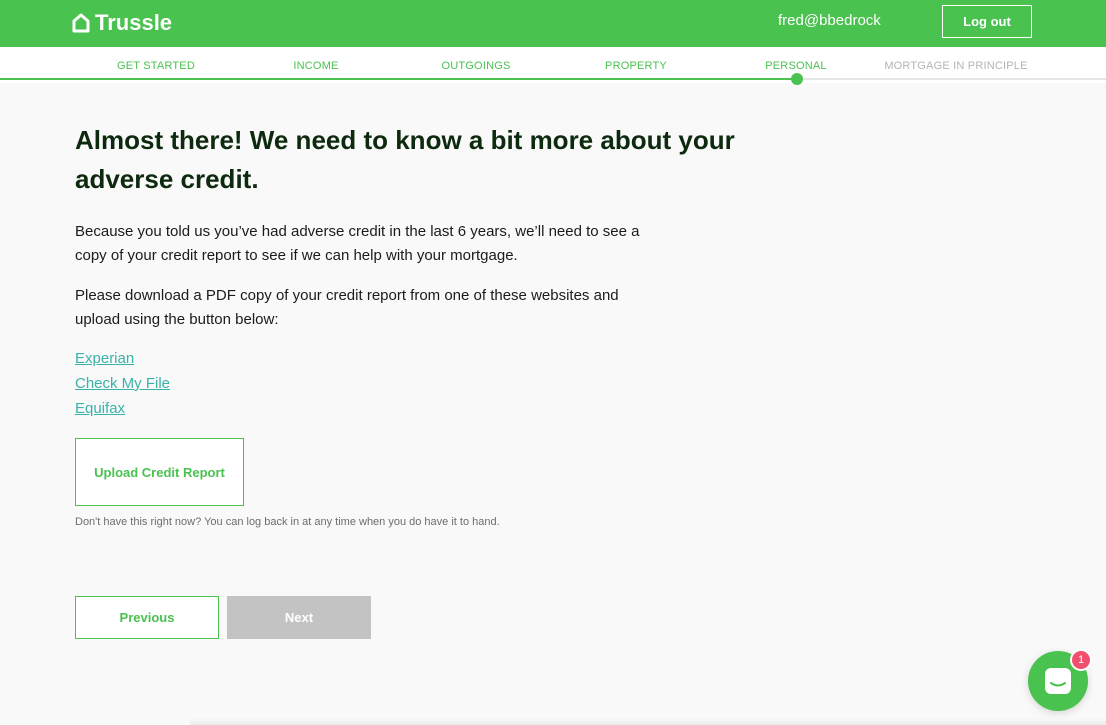 Image resolution: width=1106 pixels, height=725 pixels. Describe the element at coordinates (1081, 660) in the screenshot. I see `chat-notification-badge: 1` at that location.